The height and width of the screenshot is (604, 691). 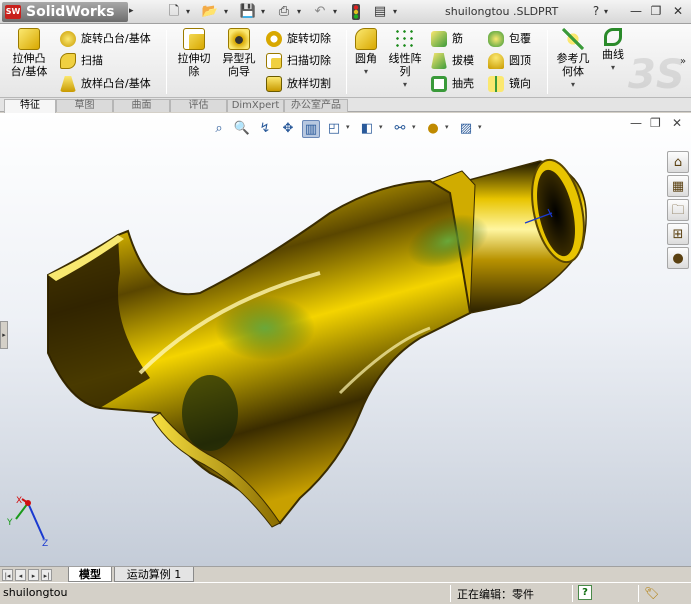 I want to click on fillet-button: 圆角 ▾, so click(x=366, y=53).